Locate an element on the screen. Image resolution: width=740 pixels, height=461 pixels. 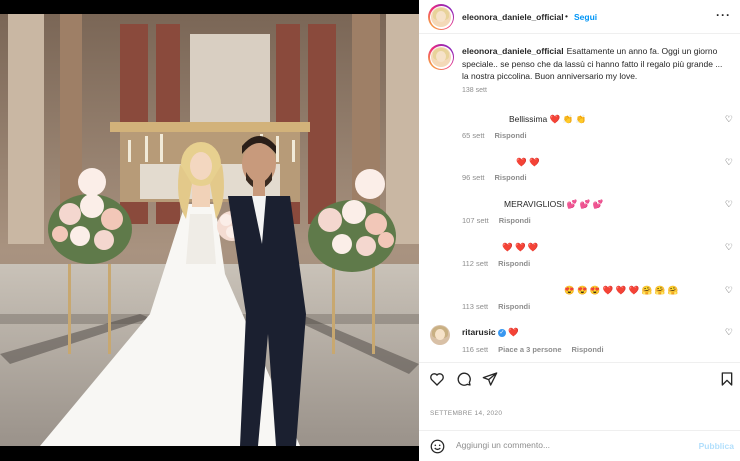
comment-time: 112 sett is located at coordinates (475, 263).